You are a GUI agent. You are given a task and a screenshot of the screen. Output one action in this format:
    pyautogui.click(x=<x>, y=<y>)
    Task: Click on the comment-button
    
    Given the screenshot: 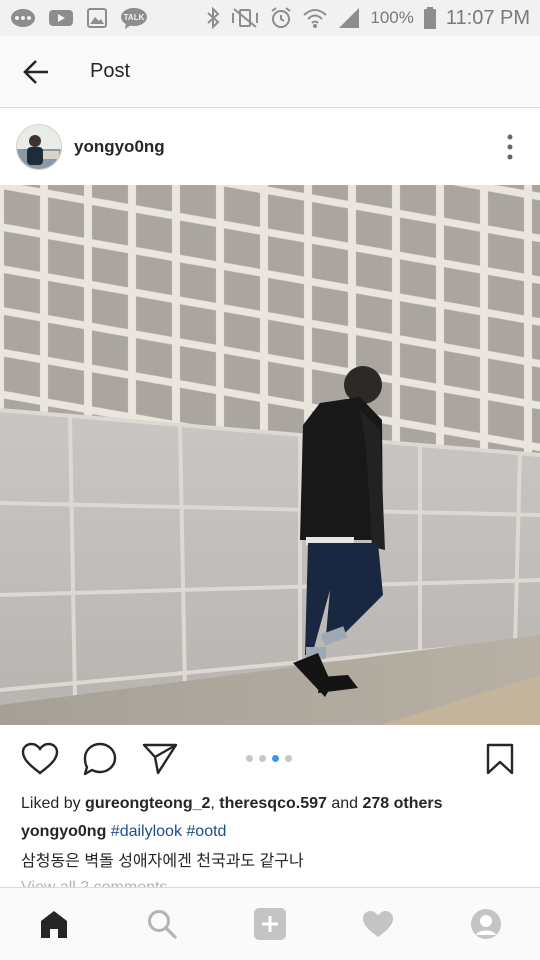 What is the action you would take?
    pyautogui.click(x=100, y=759)
    